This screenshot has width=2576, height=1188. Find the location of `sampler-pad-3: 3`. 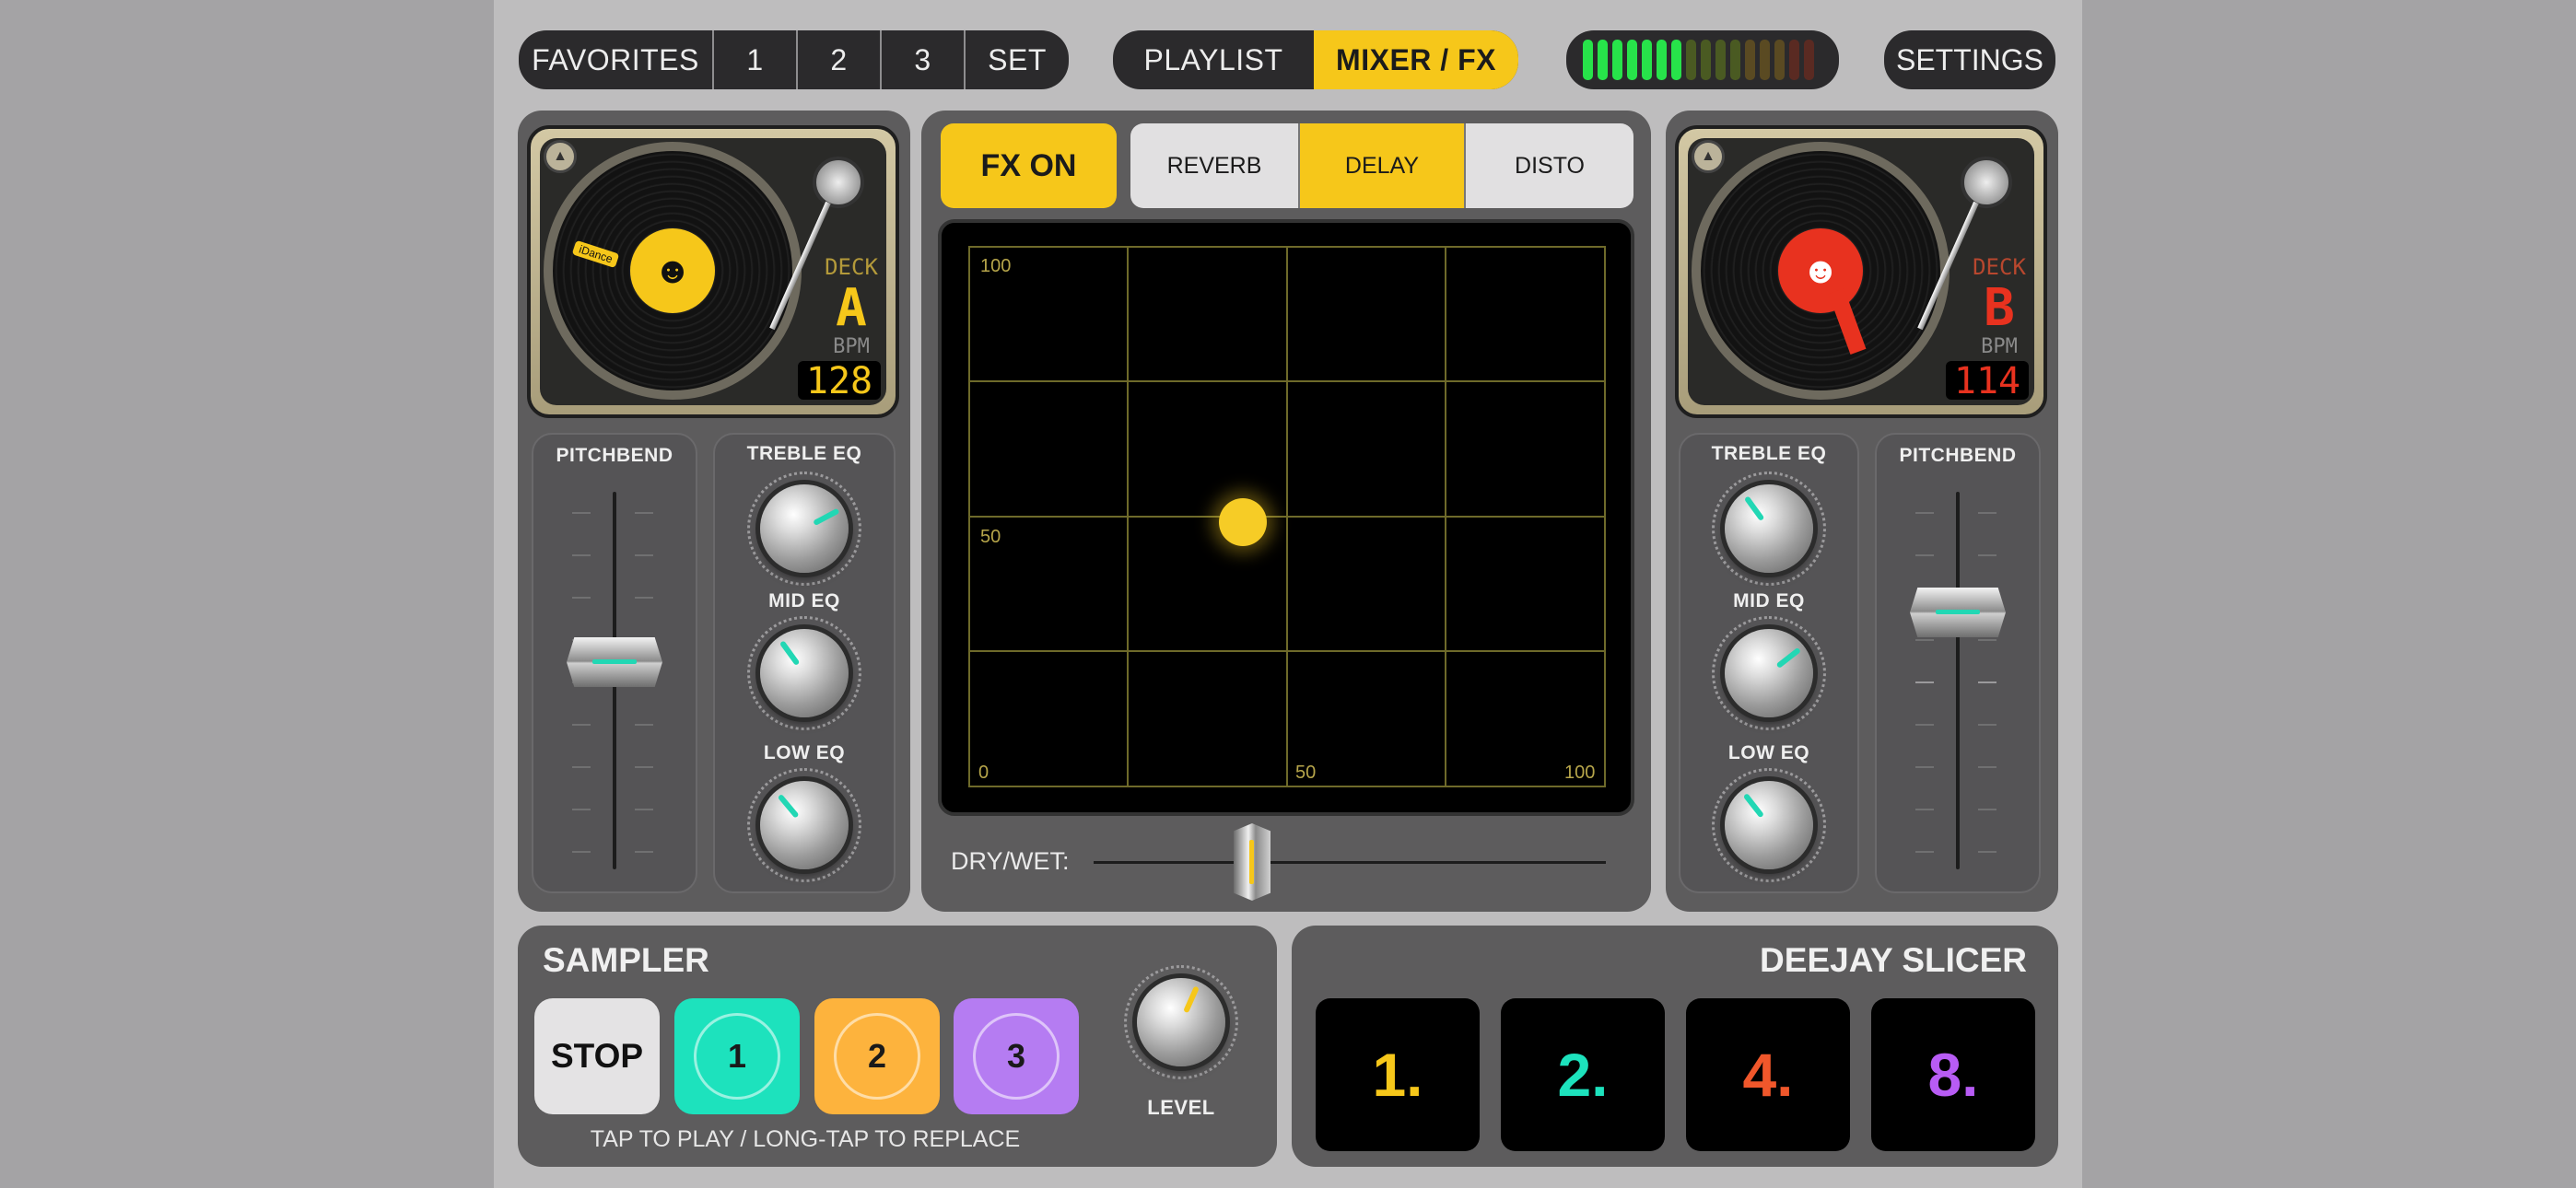

sampler-pad-3: 3 is located at coordinates (1016, 1056).